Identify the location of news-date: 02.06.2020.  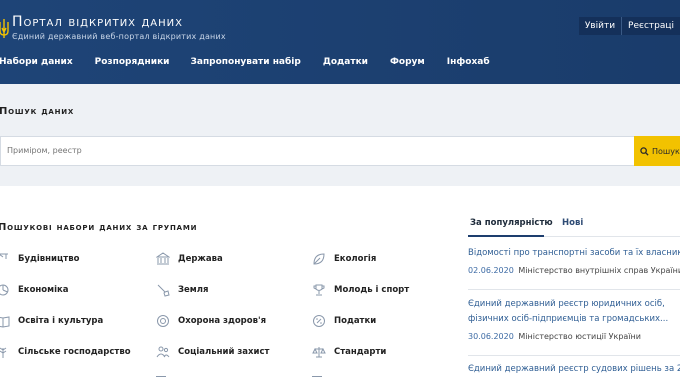
(491, 270).